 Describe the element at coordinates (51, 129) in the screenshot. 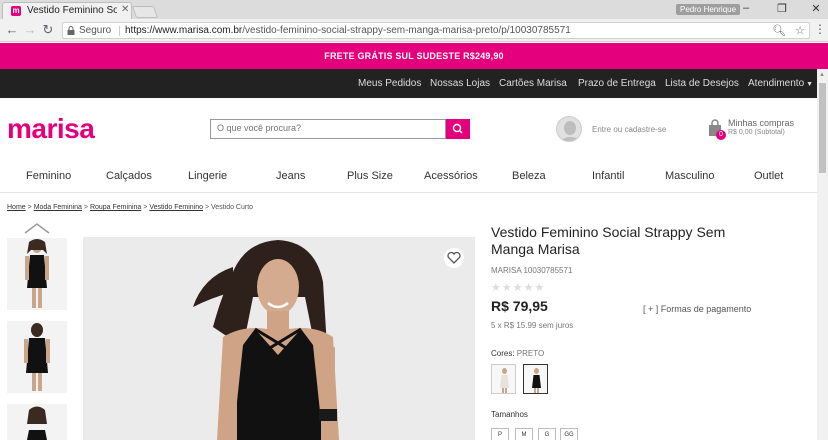

I see `marisa-logo: marisa` at that location.